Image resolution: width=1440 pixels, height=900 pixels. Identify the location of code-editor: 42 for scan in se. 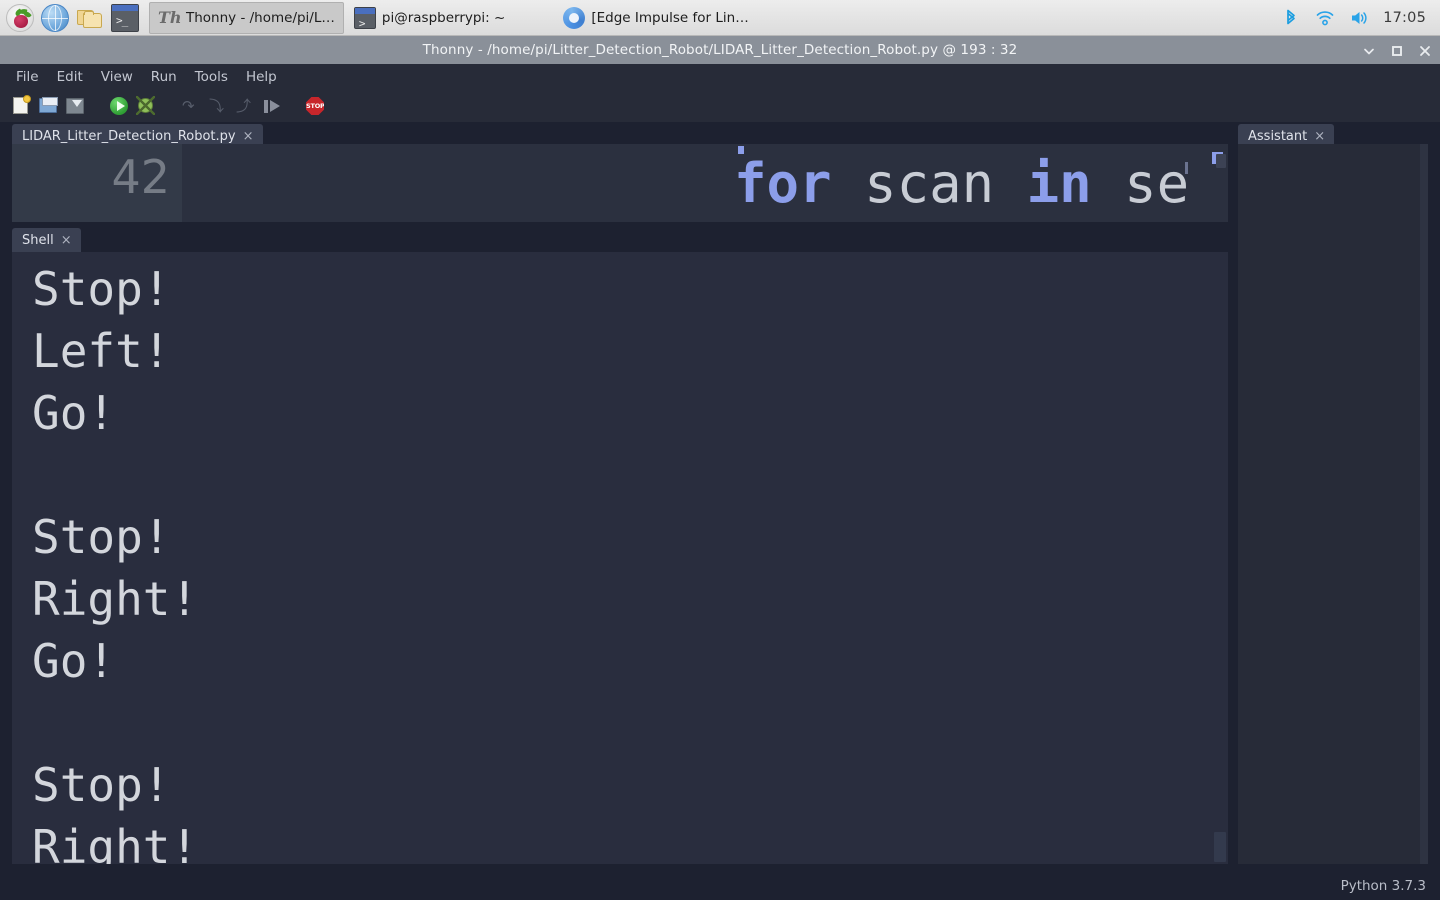
(620, 183).